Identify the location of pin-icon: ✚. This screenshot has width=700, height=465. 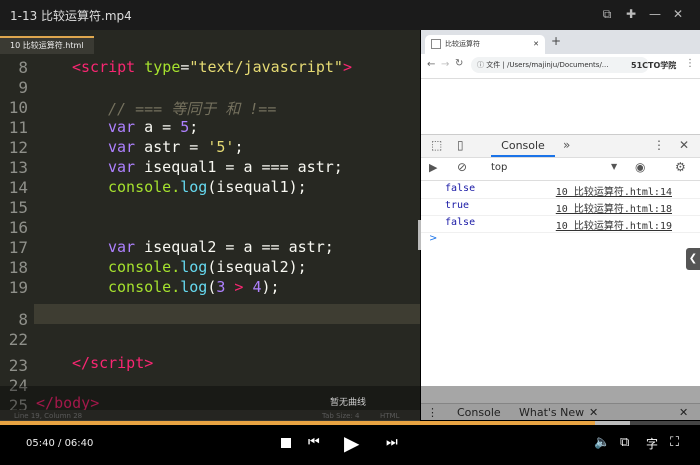
(631, 14).